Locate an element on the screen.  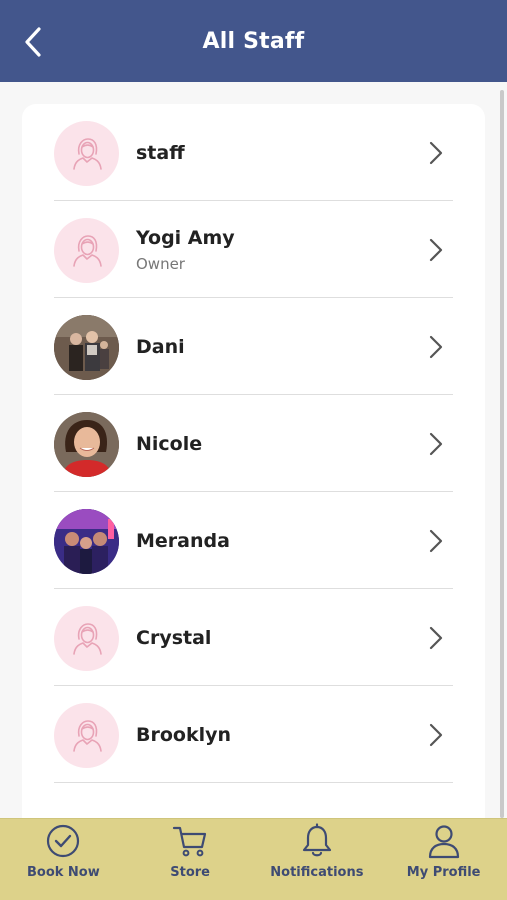
tab-notifications: Notifications is located at coordinates (317, 859).